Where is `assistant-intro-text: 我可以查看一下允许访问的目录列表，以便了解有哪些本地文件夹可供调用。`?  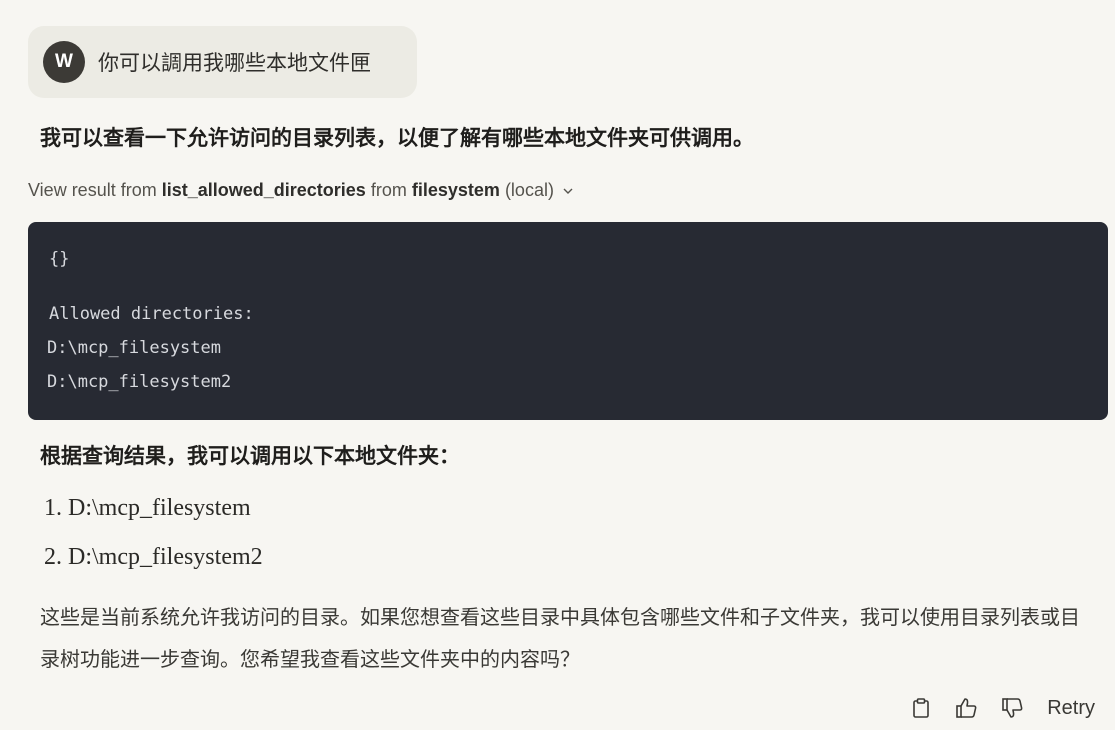
assistant-intro-text: 我可以查看一下允许访问的目录列表，以便了解有哪些本地文件夹可供调用。 is located at coordinates (397, 138).